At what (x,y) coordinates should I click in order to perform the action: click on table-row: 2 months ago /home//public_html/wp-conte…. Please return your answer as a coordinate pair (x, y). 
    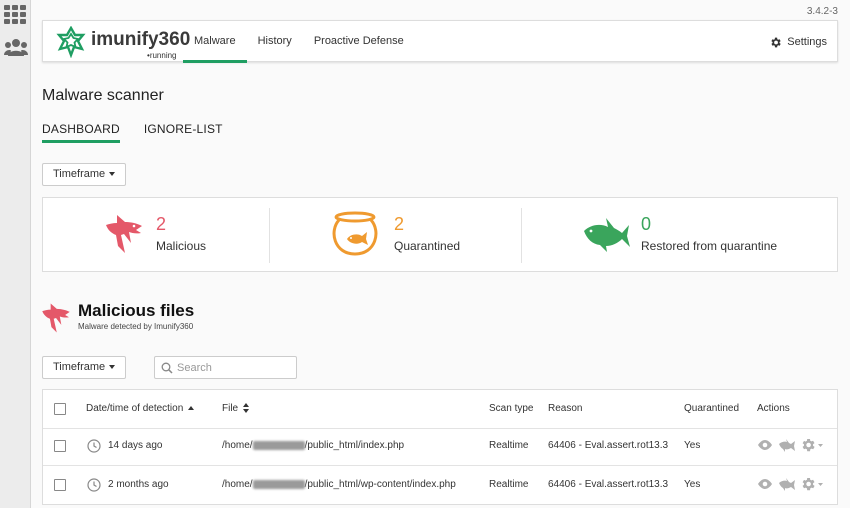
    Looking at the image, I should click on (440, 485).